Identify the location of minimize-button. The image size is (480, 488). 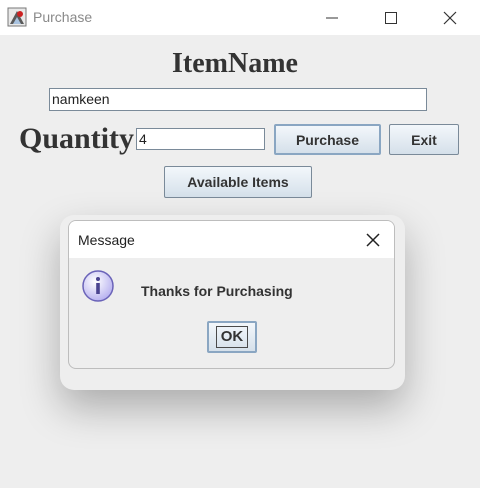
(332, 17).